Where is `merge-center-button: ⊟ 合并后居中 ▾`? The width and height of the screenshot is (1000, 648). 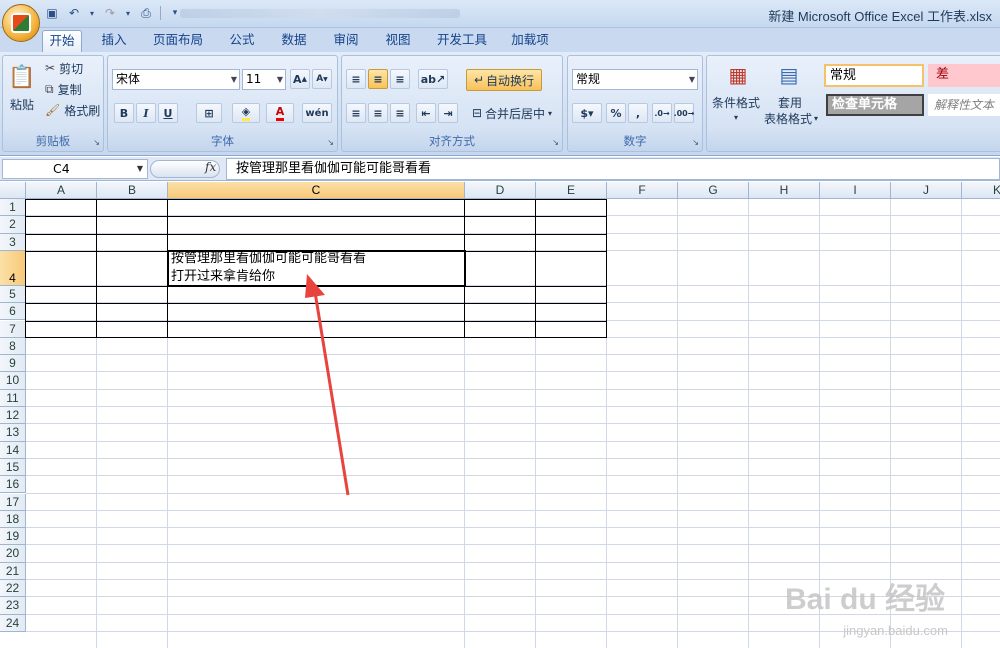 merge-center-button: ⊟ 合并后居中 ▾ is located at coordinates (512, 113).